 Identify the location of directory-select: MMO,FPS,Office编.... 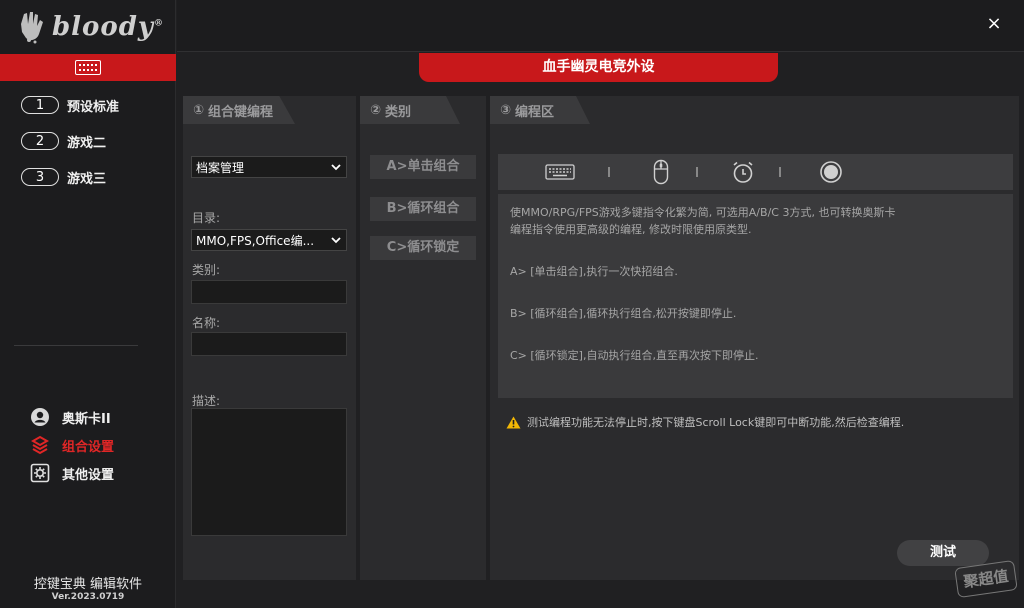
(269, 240).